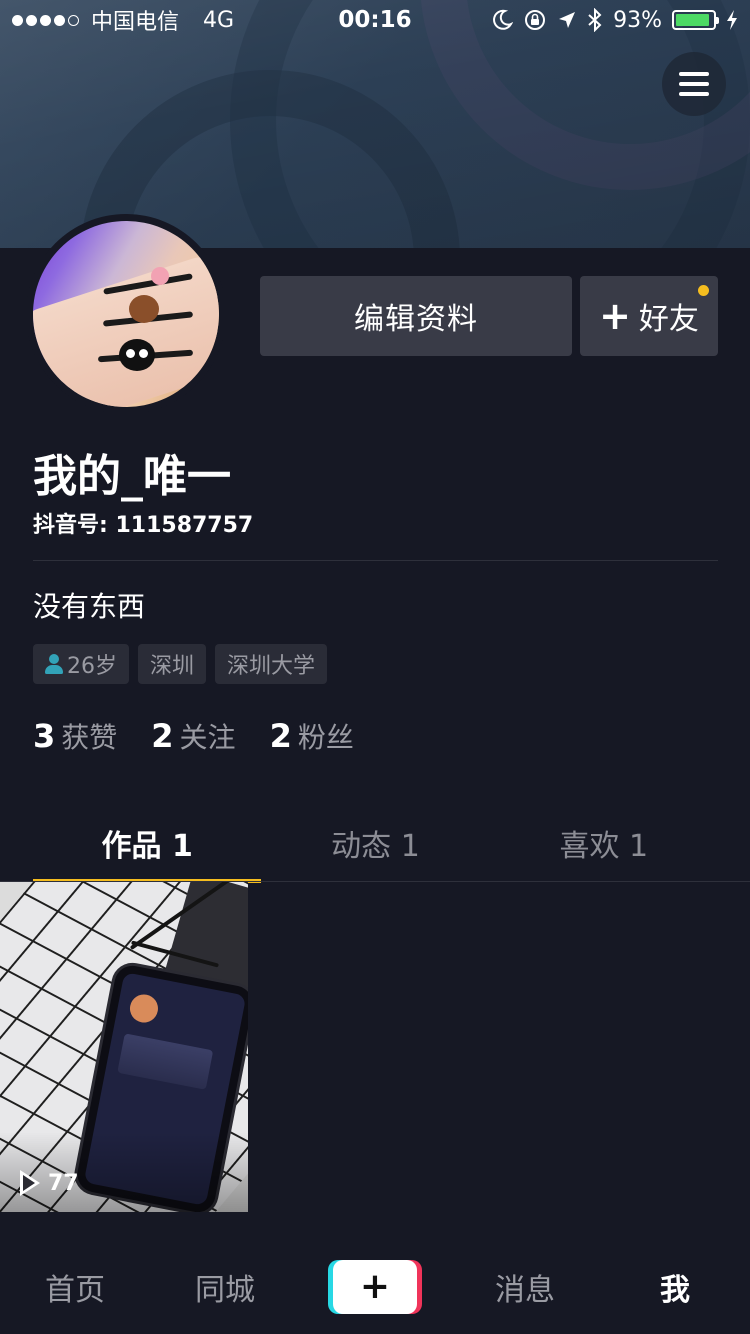  I want to click on signal-strength-icon, so click(45, 20).